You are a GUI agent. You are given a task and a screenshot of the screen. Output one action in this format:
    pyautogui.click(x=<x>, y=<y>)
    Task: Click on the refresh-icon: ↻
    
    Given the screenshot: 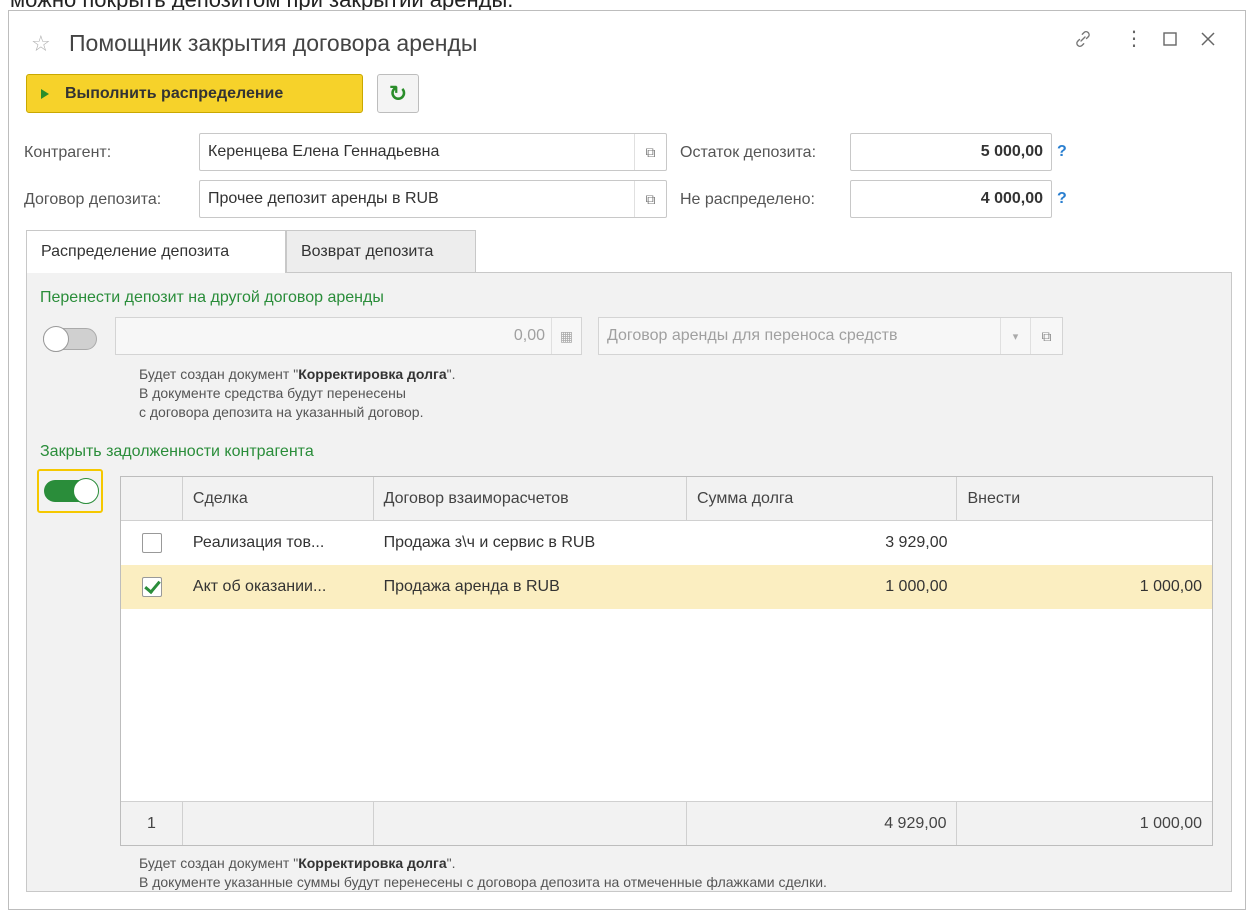 What is the action you would take?
    pyautogui.click(x=398, y=93)
    